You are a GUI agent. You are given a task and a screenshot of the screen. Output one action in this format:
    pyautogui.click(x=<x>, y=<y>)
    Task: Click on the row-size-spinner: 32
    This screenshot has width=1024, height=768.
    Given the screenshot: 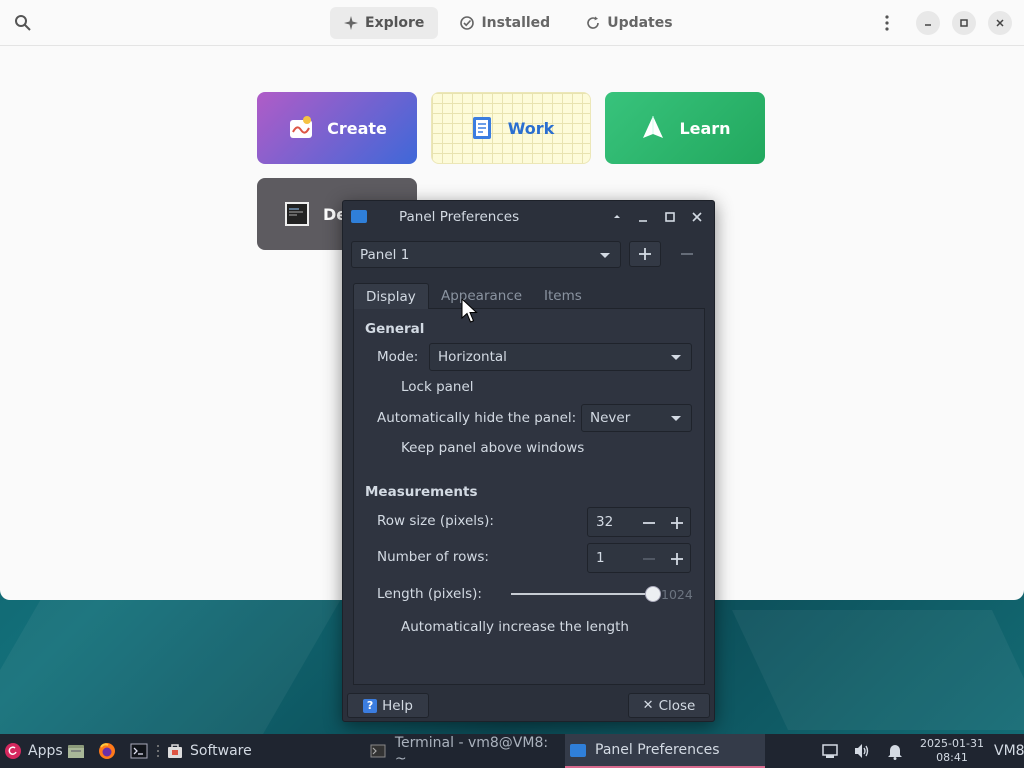 What is the action you would take?
    pyautogui.click(x=639, y=522)
    